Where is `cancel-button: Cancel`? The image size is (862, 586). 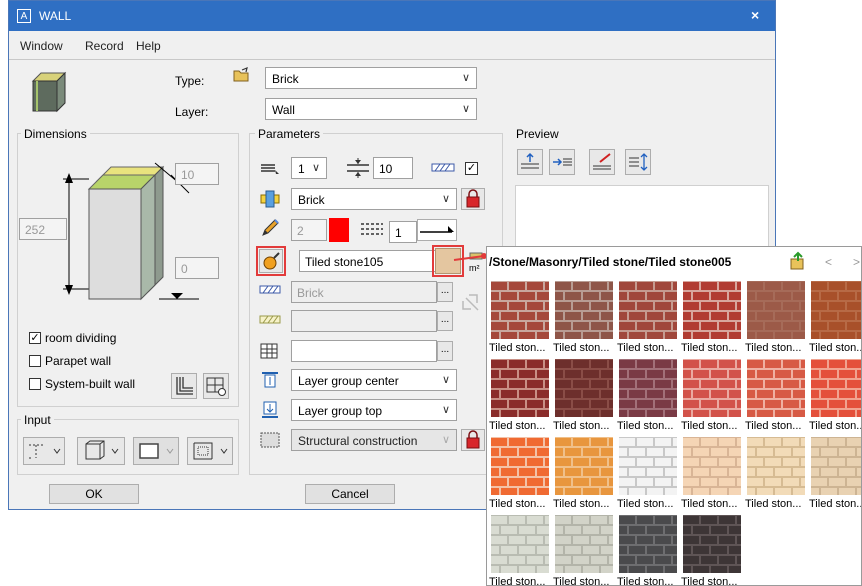
cancel-button: Cancel is located at coordinates (350, 494).